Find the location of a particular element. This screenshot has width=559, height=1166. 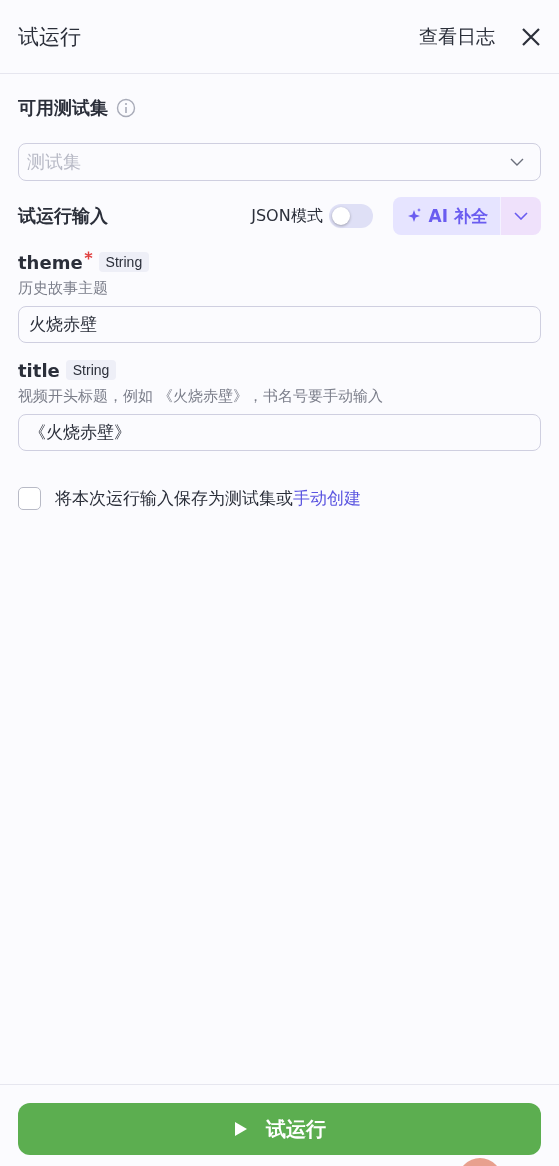

close-icon is located at coordinates (531, 36).